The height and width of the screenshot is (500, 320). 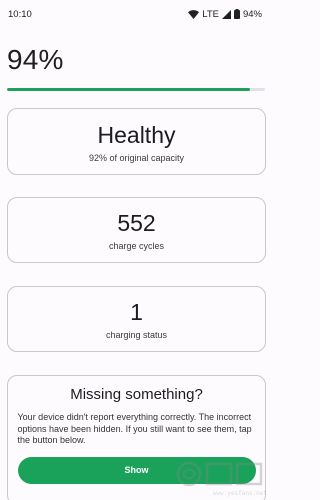 I want to click on battery-icon, so click(x=236, y=14).